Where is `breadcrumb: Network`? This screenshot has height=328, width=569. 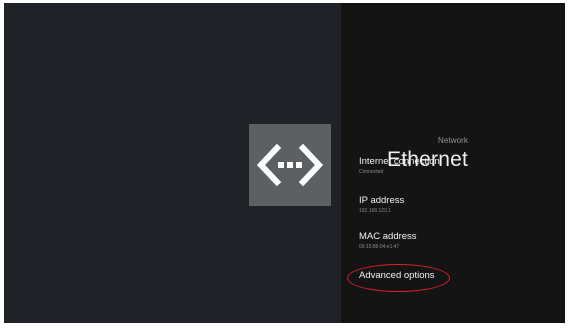 breadcrumb: Network is located at coordinates (452, 140).